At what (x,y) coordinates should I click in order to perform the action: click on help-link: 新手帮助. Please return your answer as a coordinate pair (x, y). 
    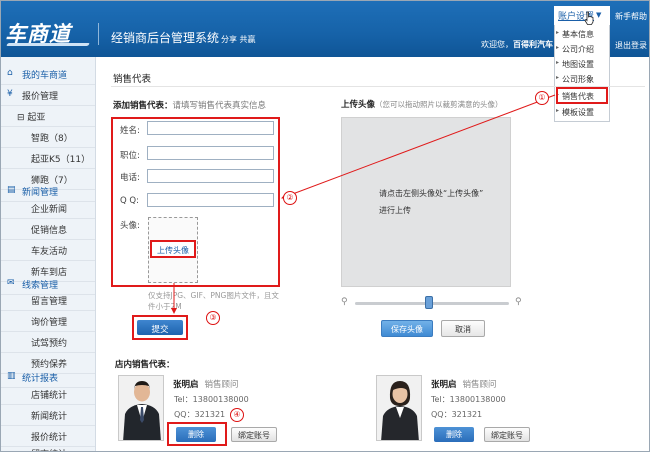
    Looking at the image, I should click on (631, 16).